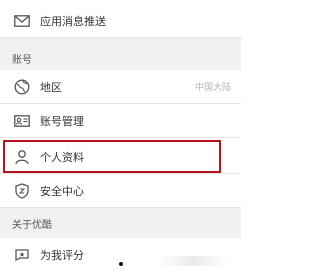 The width and height of the screenshot is (320, 272). Describe the element at coordinates (120, 255) in the screenshot. I see `rate-us-row: 为我评分` at that location.